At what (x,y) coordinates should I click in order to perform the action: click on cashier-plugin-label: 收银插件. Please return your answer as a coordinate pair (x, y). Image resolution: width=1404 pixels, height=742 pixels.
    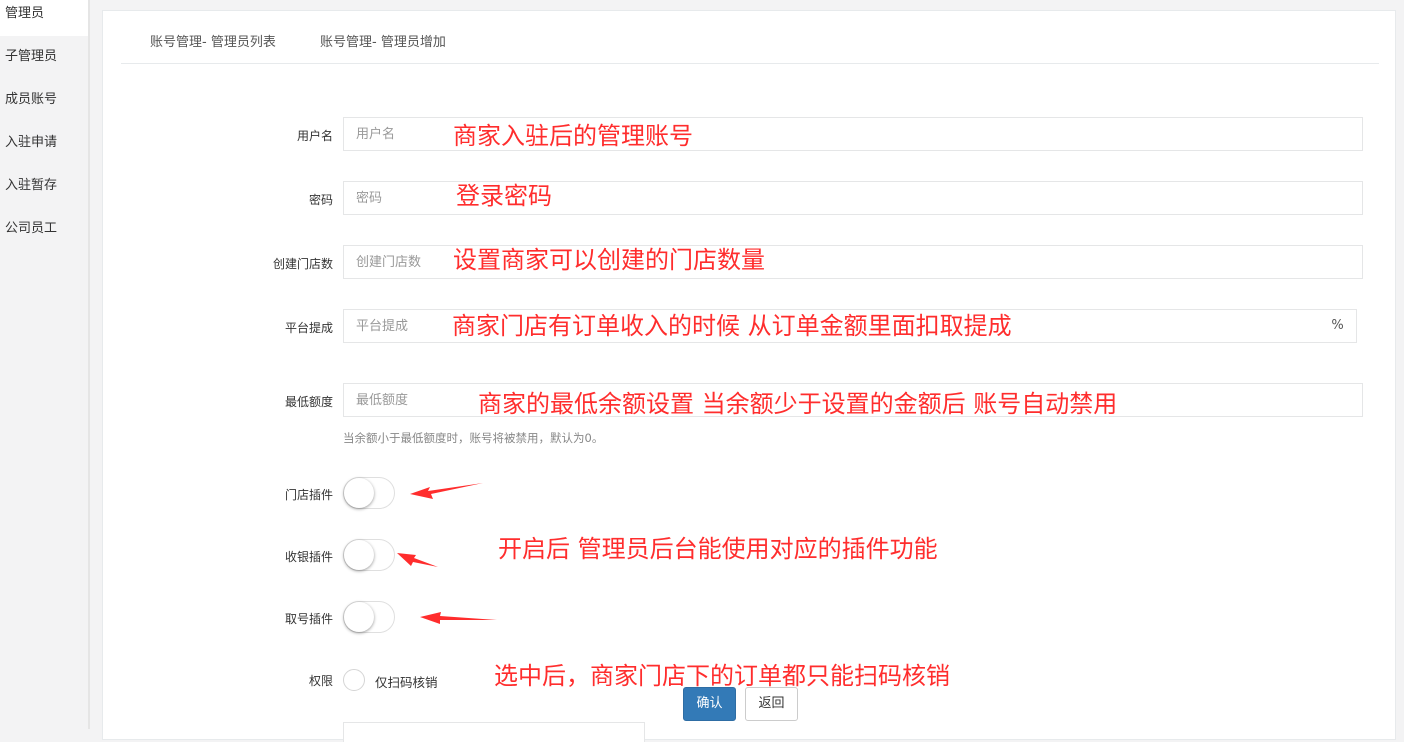
    Looking at the image, I should click on (308, 557).